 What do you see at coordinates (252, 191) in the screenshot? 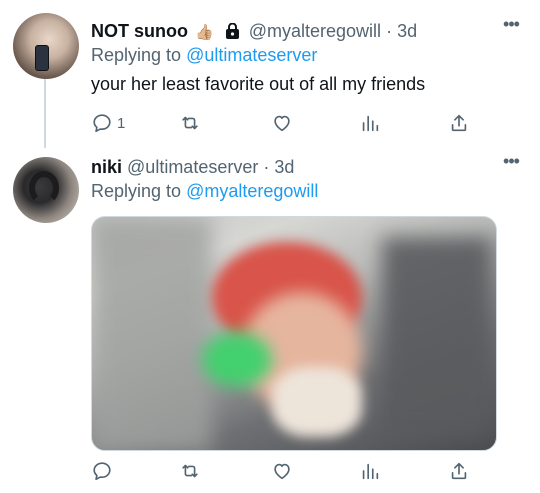
I see `reply-mention-link: @myalteregowill` at bounding box center [252, 191].